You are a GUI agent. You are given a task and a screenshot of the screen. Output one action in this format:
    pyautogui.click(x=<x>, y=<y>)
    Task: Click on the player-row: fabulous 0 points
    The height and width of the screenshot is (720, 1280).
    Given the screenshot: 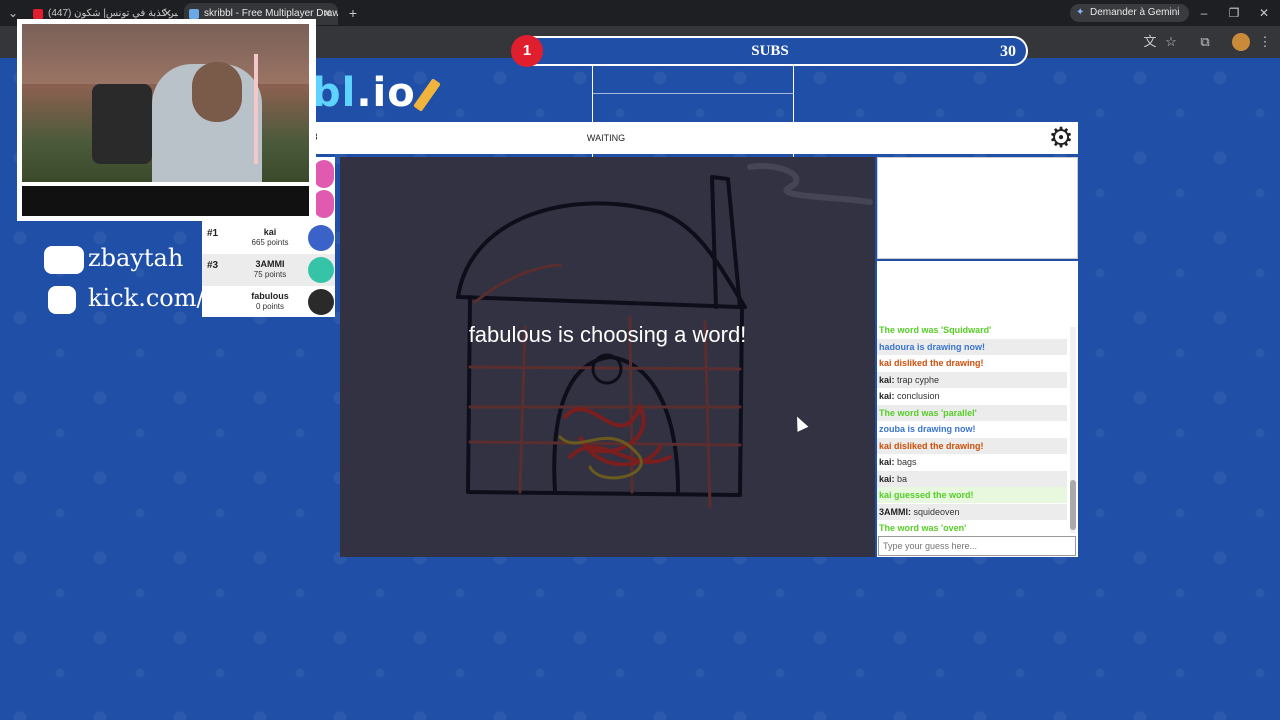 What is the action you would take?
    pyautogui.click(x=268, y=302)
    